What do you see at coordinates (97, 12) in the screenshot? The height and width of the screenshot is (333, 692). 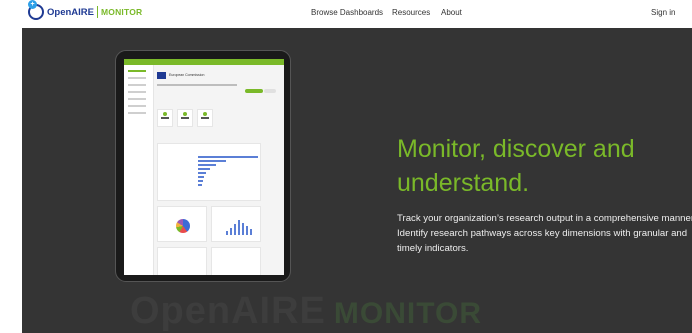 I see `logo-divider` at bounding box center [97, 12].